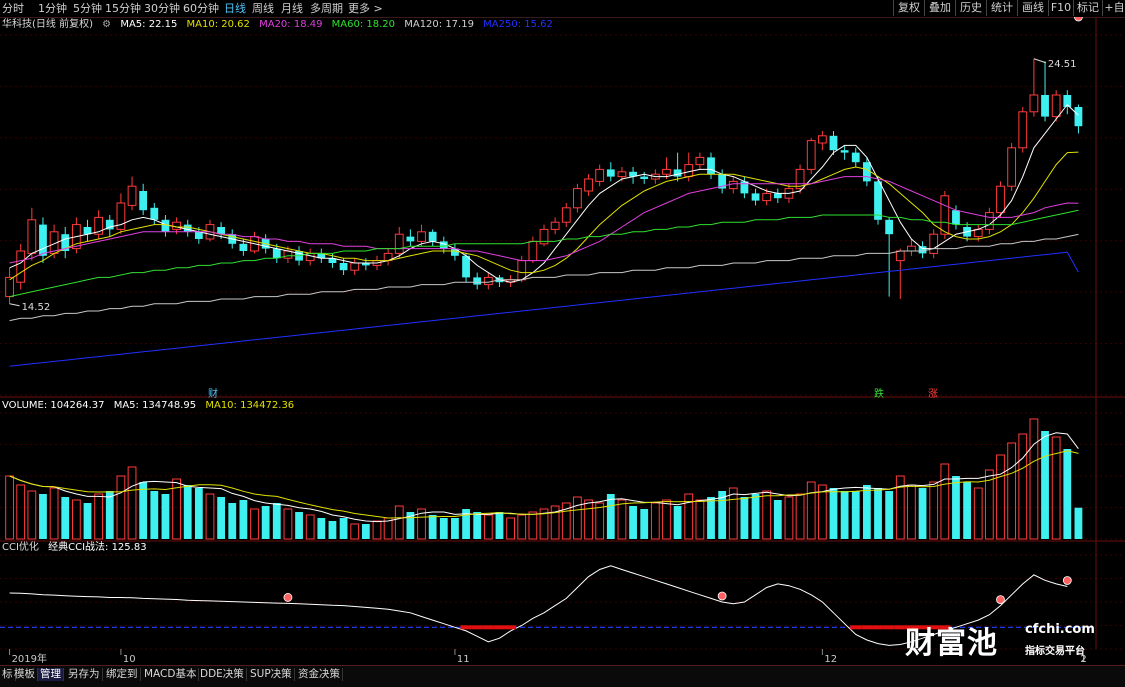  I want to click on cci-label: CCI优化, so click(20, 547).